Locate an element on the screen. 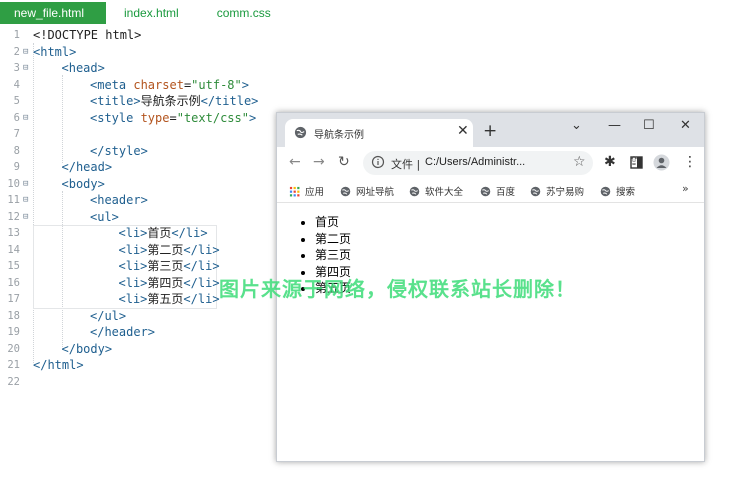 The width and height of the screenshot is (739, 500). line-number: 20 is located at coordinates (13, 348).